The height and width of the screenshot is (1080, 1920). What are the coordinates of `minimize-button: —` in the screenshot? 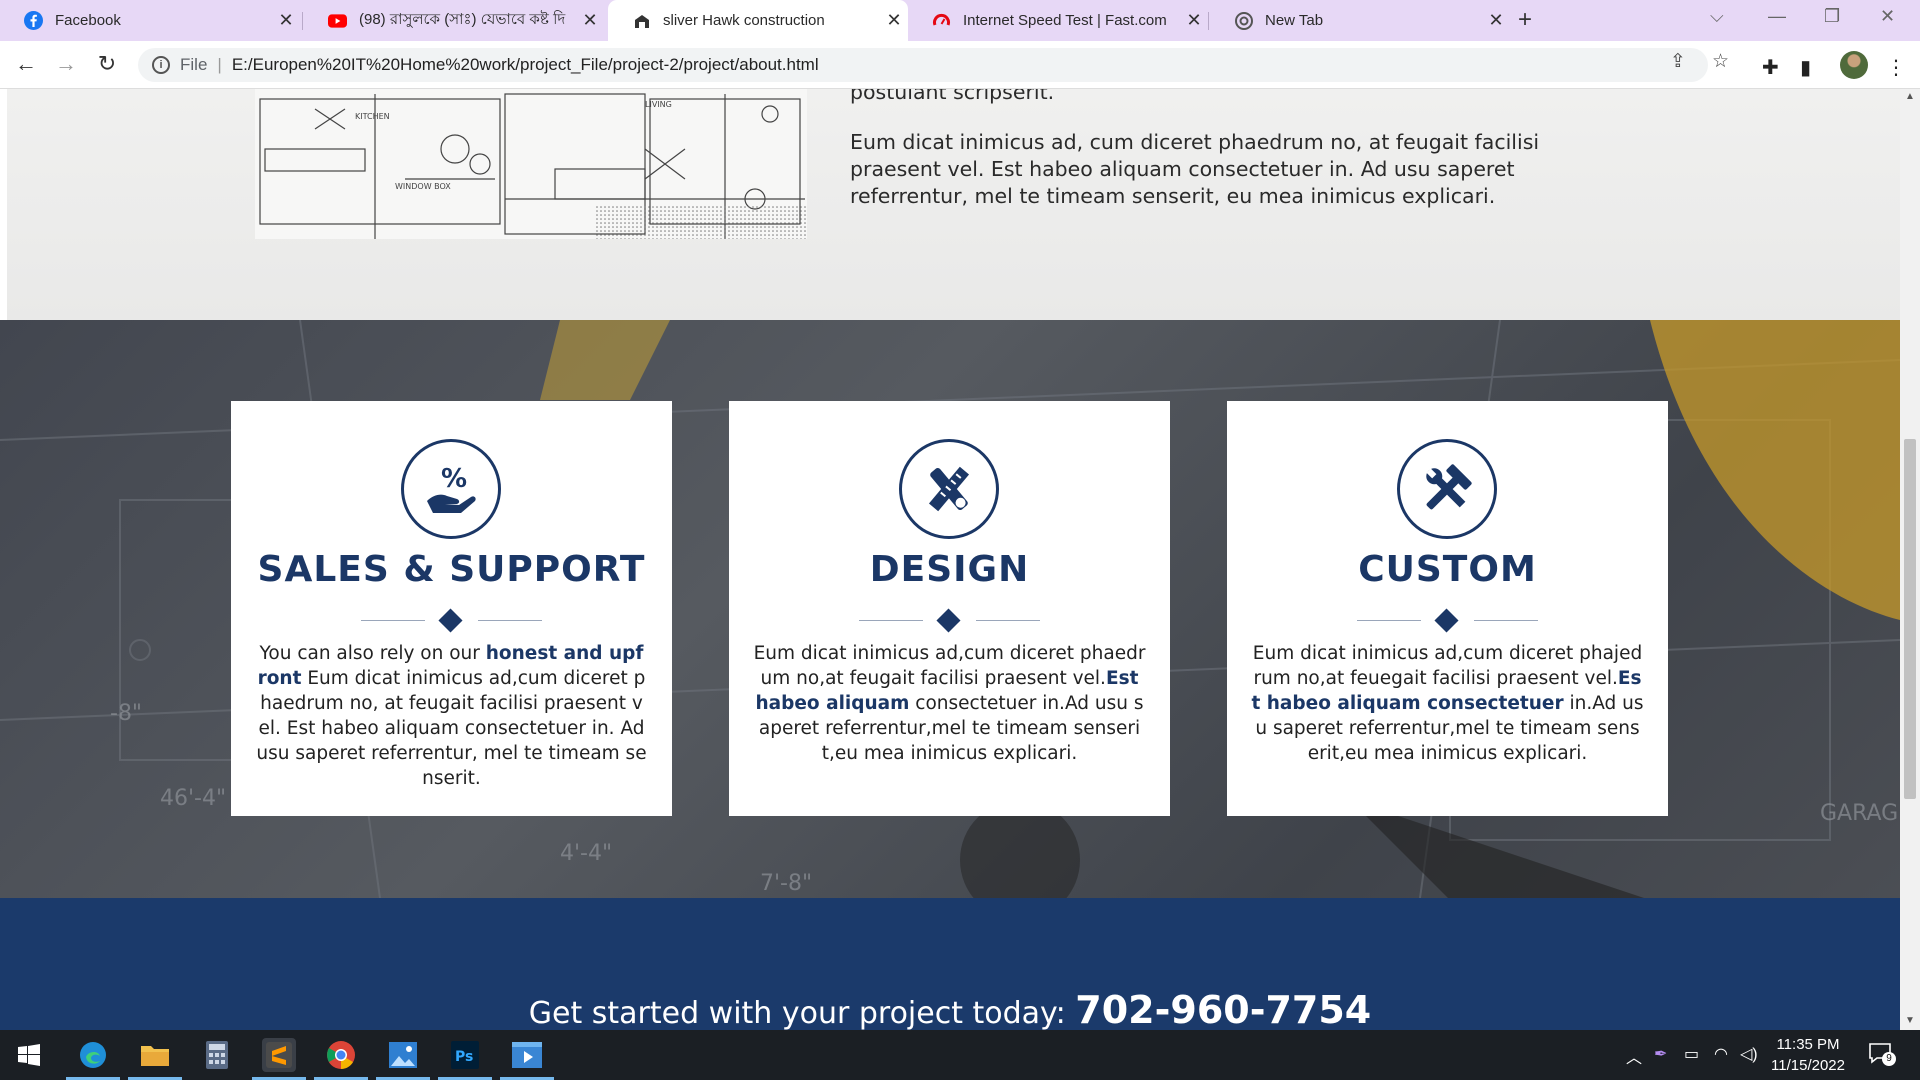 It's located at (1777, 16).